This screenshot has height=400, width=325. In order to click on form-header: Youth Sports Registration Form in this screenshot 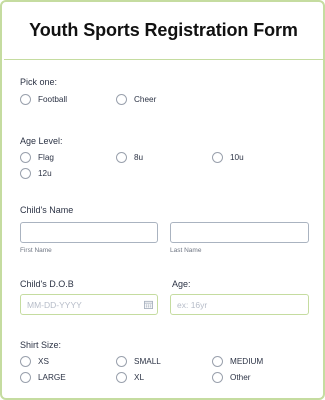, I will do `click(163, 31)`.